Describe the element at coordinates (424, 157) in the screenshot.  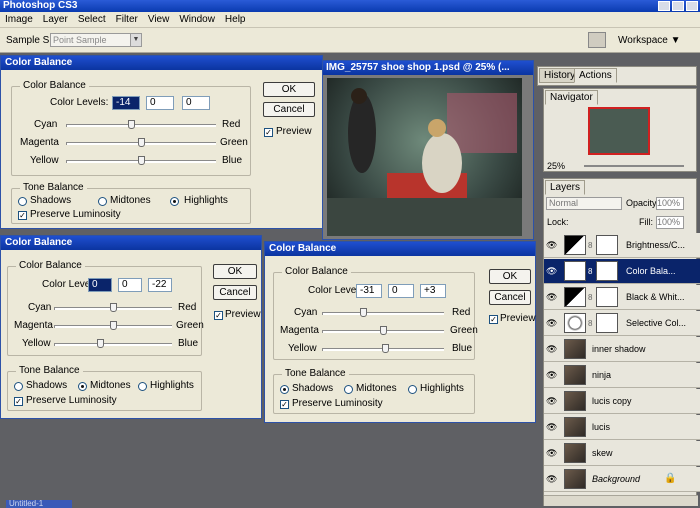
I see `document-canvas` at that location.